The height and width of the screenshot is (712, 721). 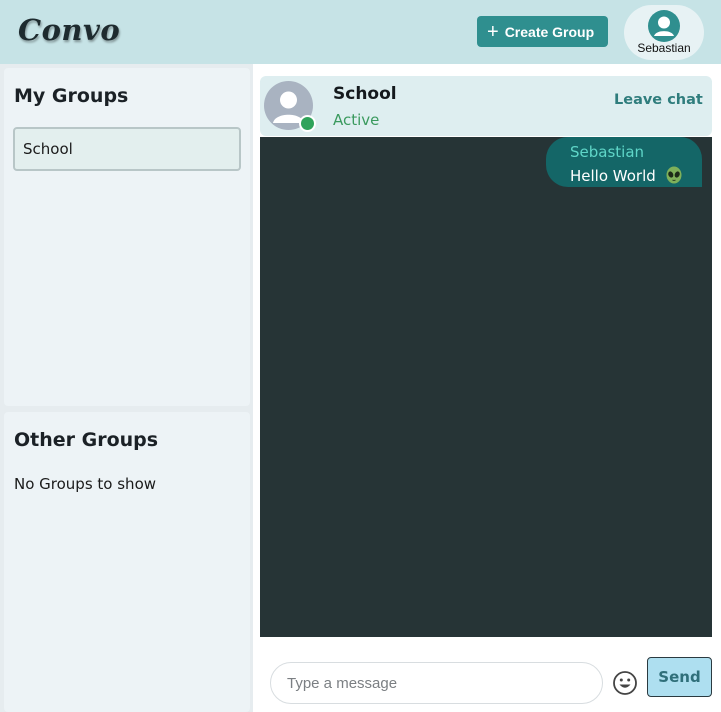 What do you see at coordinates (658, 100) in the screenshot?
I see `leave-chat-button: Leave chat` at bounding box center [658, 100].